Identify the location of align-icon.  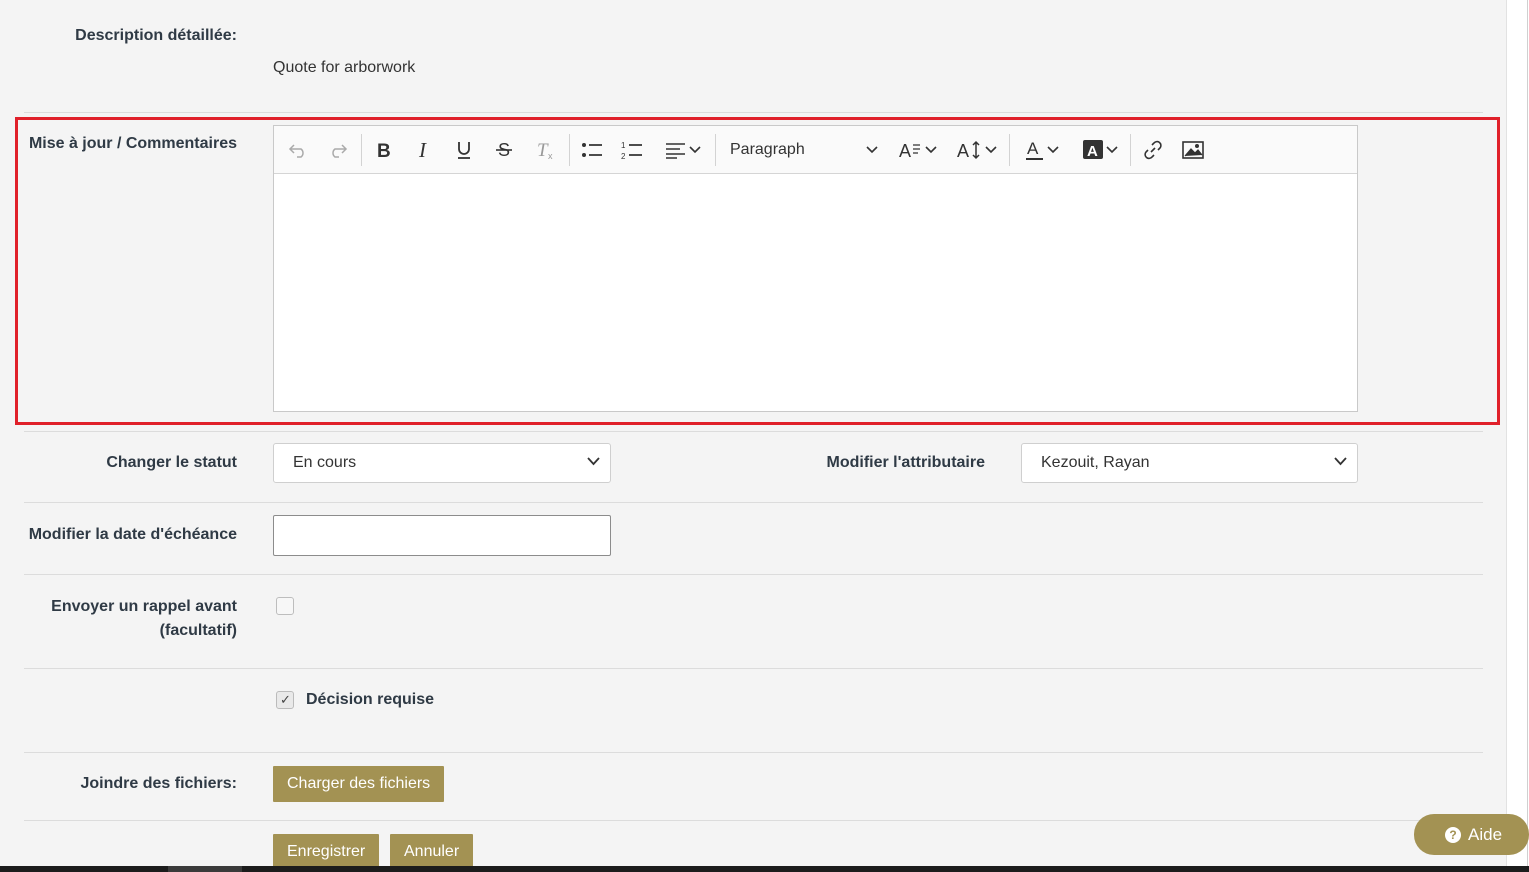
(683, 150).